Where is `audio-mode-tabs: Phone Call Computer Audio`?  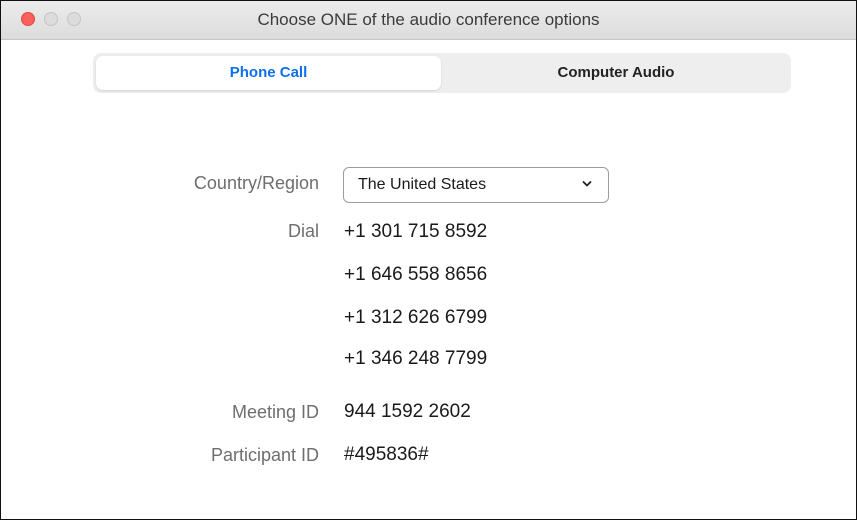
audio-mode-tabs: Phone Call Computer Audio is located at coordinates (442, 73).